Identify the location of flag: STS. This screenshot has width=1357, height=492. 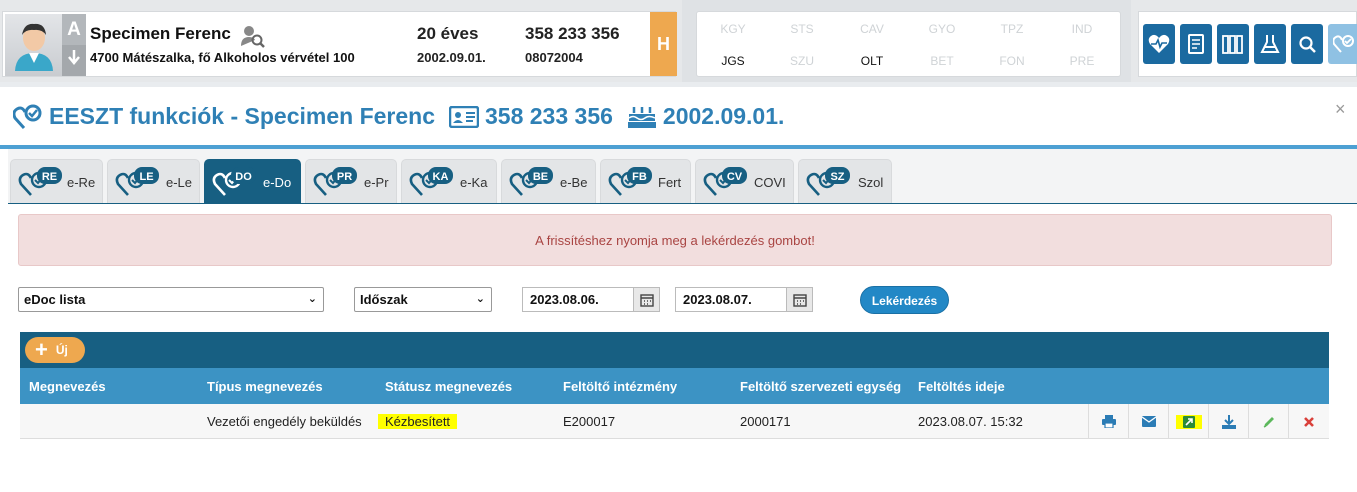
(802, 29).